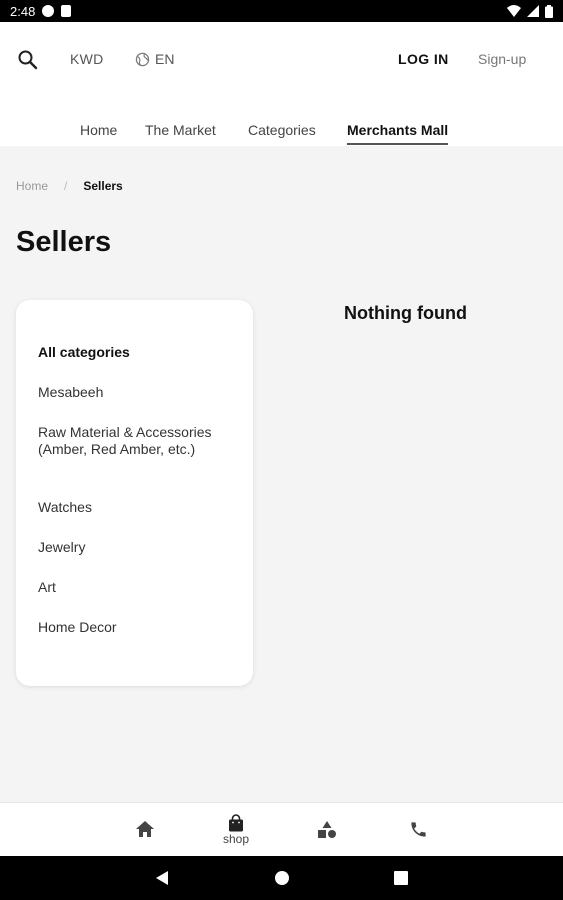  I want to click on recents-icon, so click(401, 878).